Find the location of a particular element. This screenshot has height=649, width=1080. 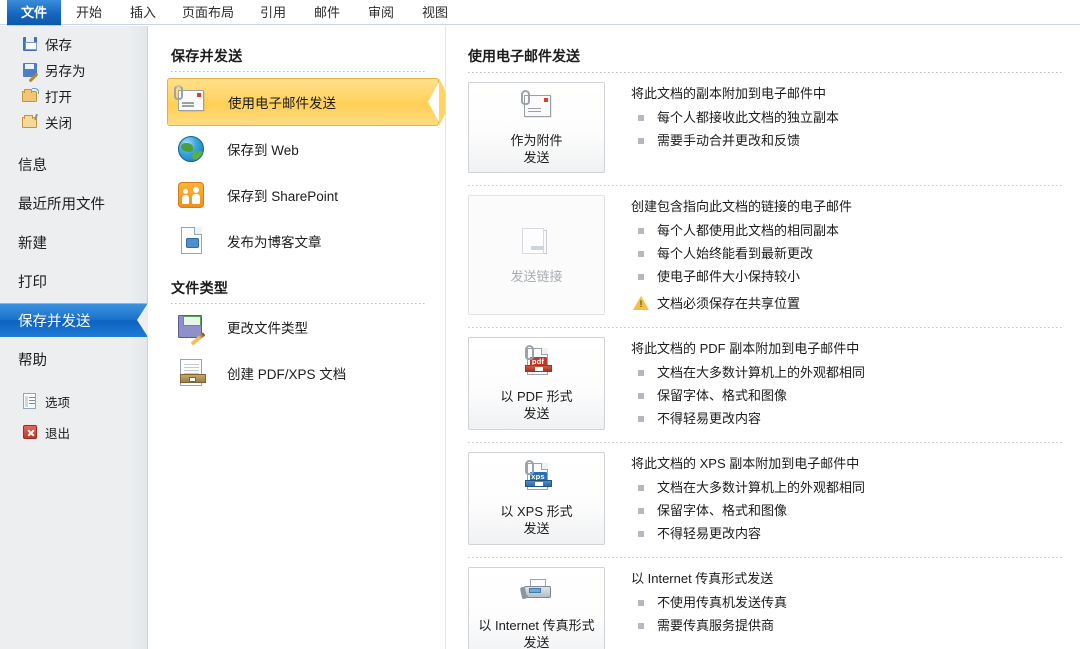

sidebar-item-label: 打开 is located at coordinates (58, 97).